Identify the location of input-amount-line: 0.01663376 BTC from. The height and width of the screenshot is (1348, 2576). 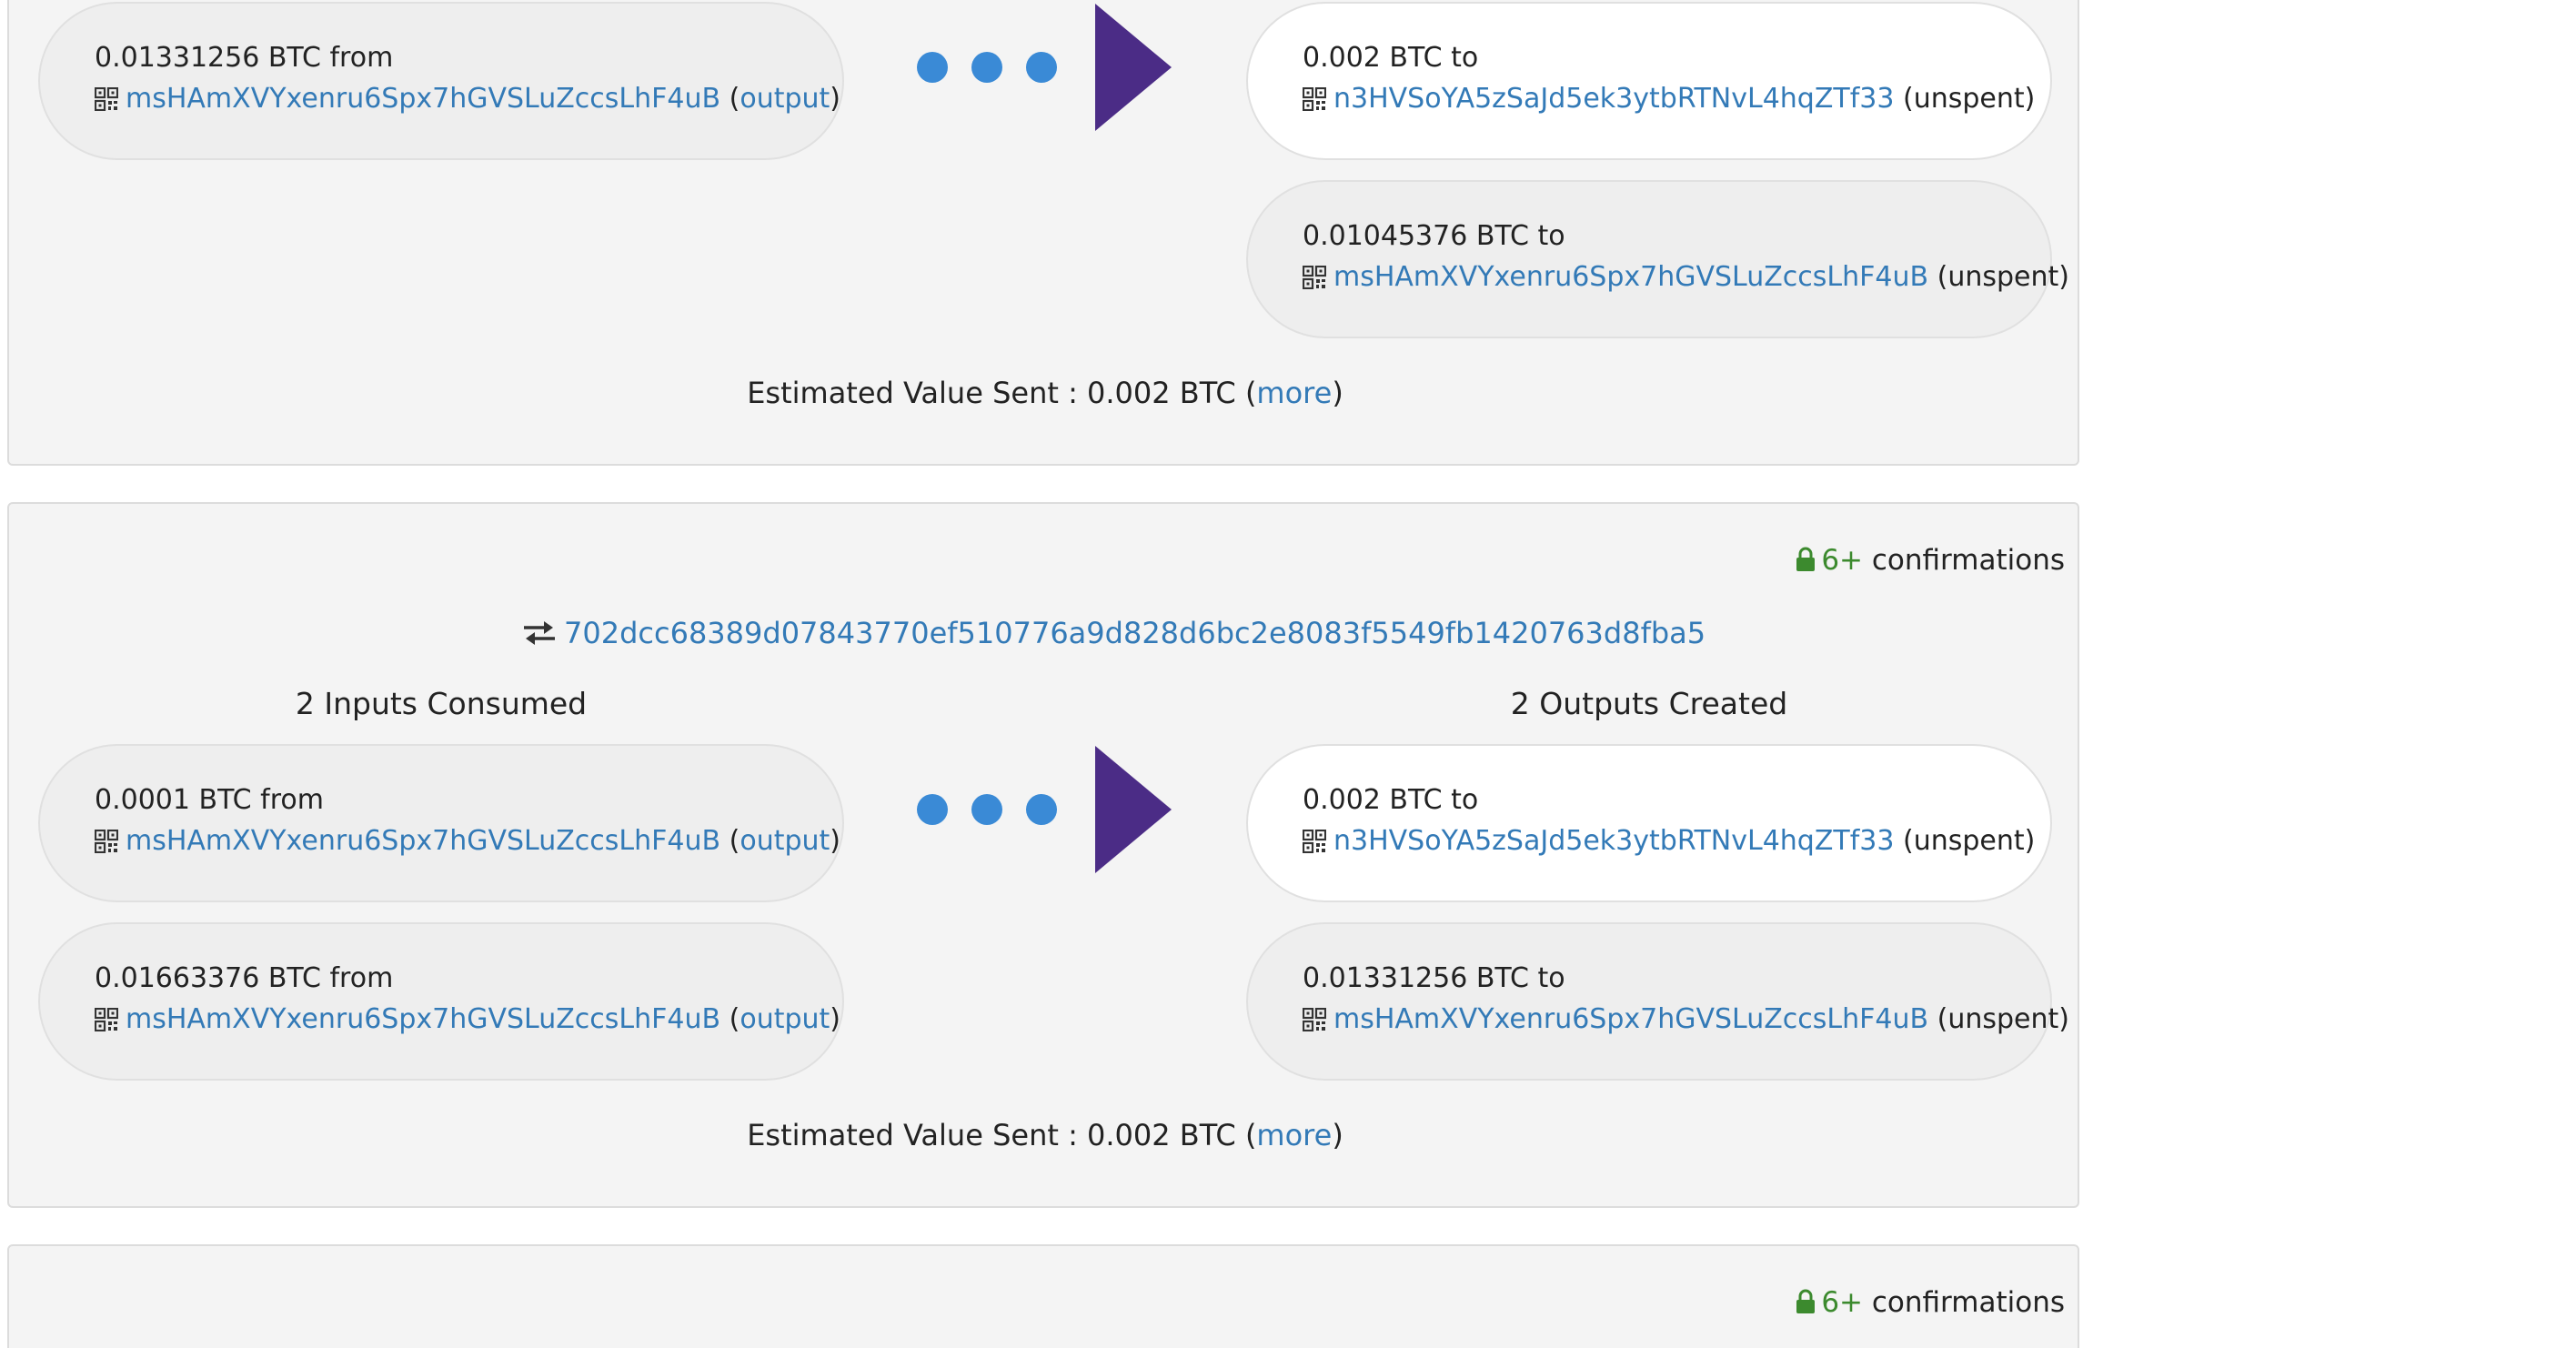
(244, 979).